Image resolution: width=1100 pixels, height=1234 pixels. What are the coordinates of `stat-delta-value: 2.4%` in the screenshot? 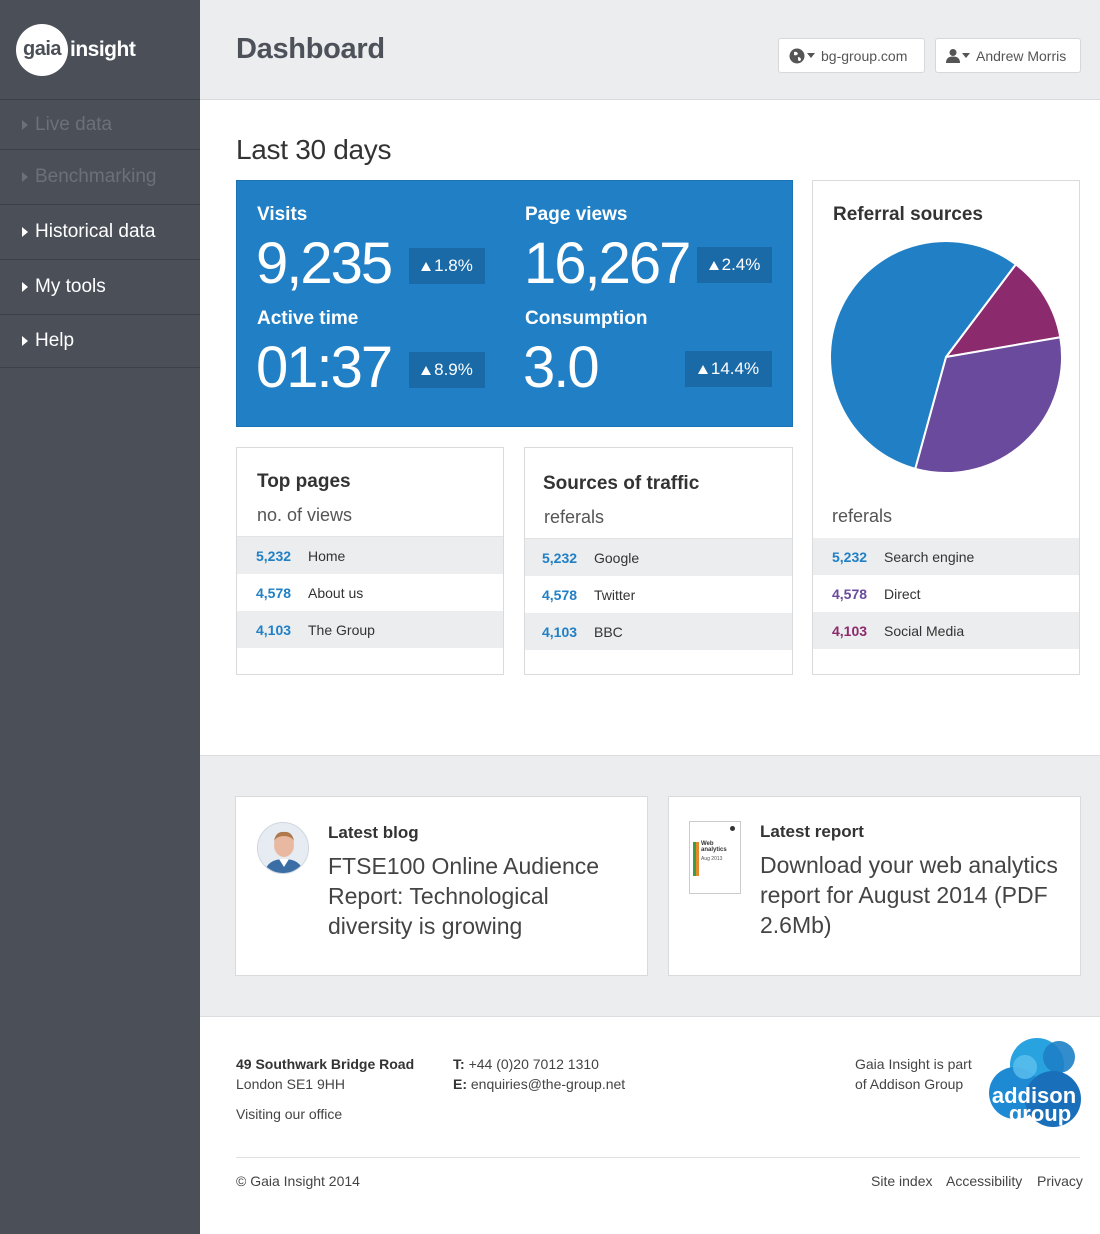 It's located at (741, 264).